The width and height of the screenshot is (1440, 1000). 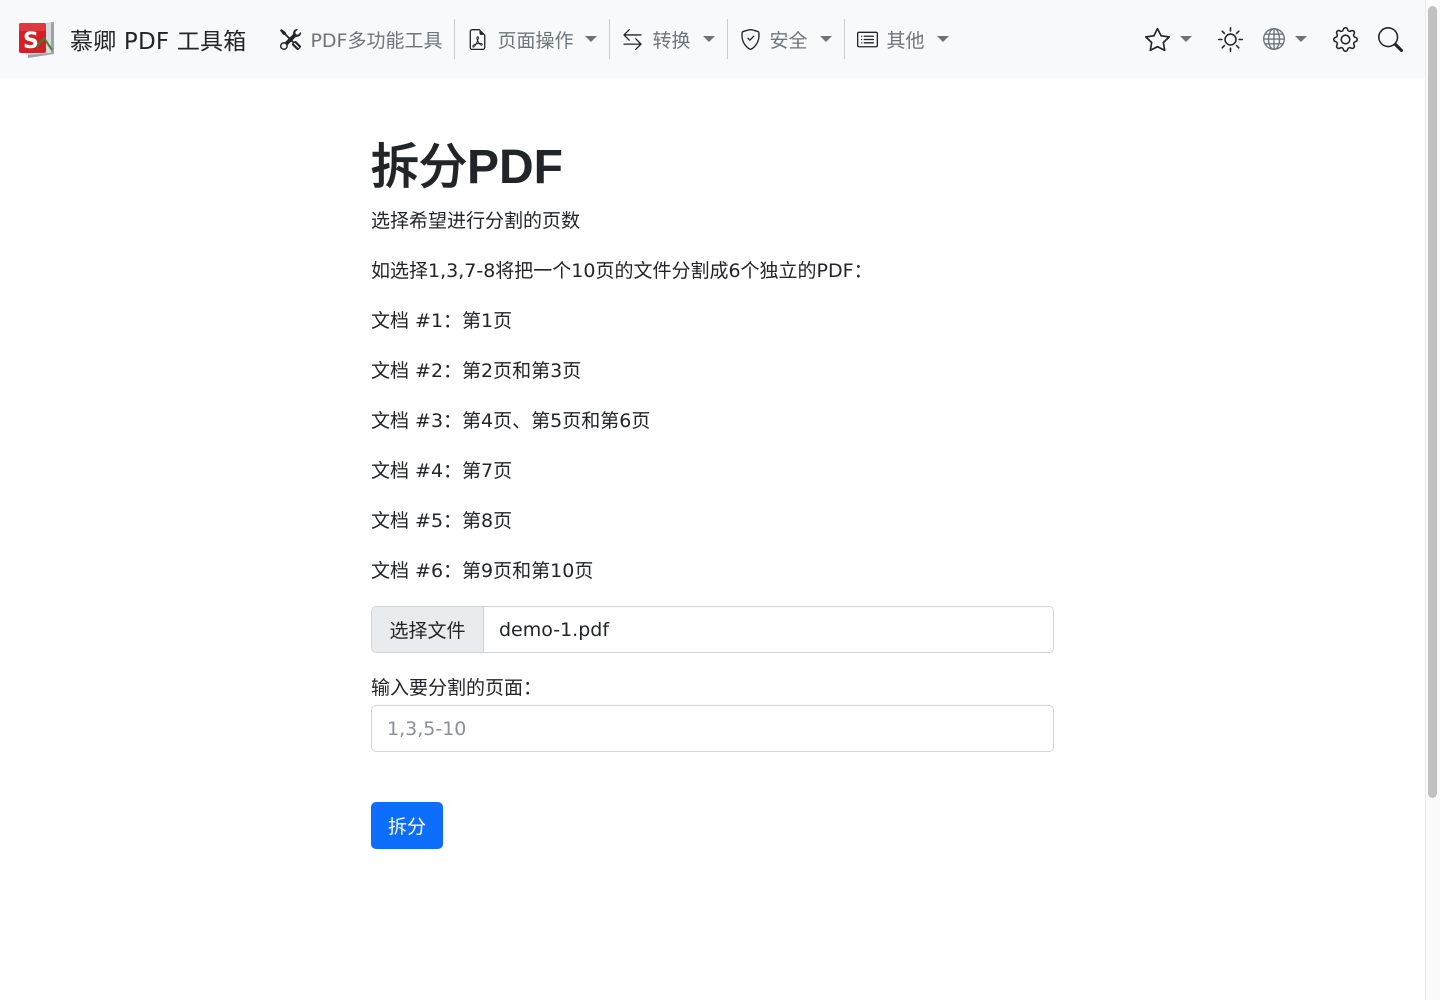 What do you see at coordinates (482, 571) in the screenshot?
I see `doc-example-line: 文档 #6：第9页和第10页` at bounding box center [482, 571].